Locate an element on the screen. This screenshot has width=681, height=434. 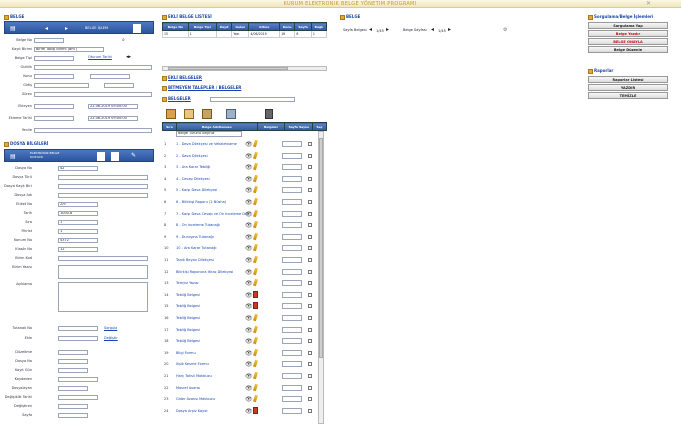
document-link: Temyiz Yazısı is located at coordinates (212, 283).